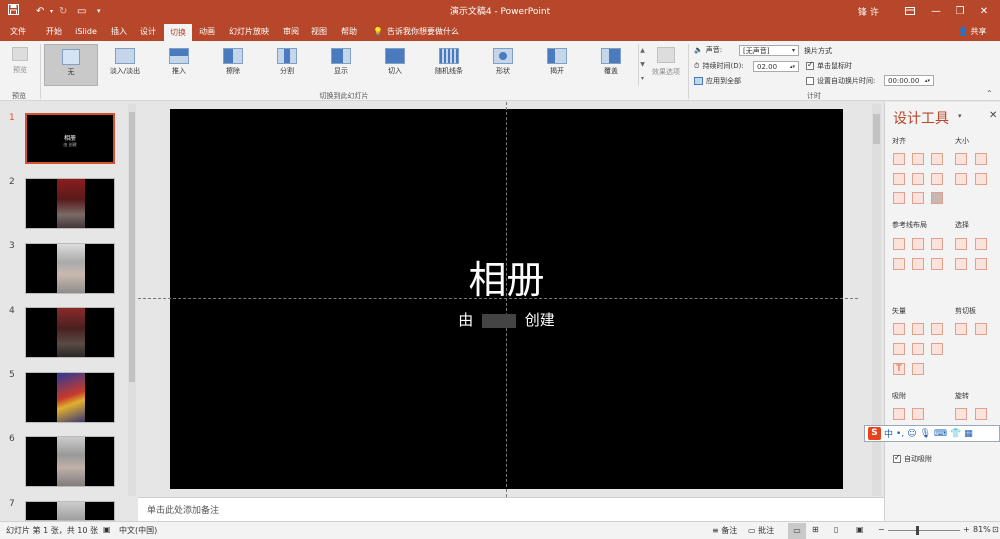  What do you see at coordinates (797, 531) in the screenshot?
I see `normal-view-icon: ▭` at bounding box center [797, 531].